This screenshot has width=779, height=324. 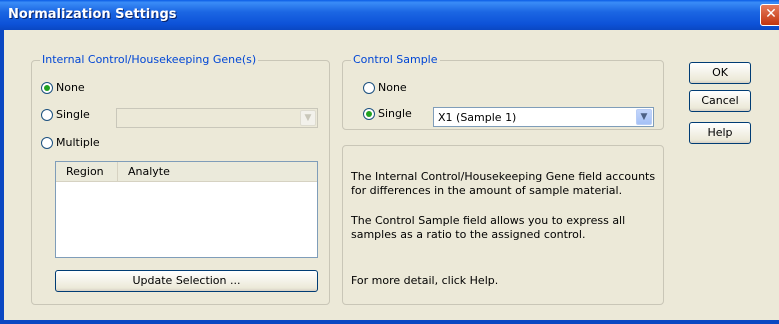 I want to click on analyte-list-header: Region Analyte, so click(x=186, y=172).